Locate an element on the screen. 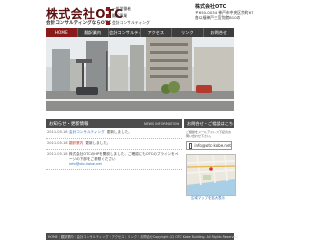 This screenshot has height=251, width=320. news-row: 2011.05.18 会計コンサルティング 更新しました。 is located at coordinates (114, 133).